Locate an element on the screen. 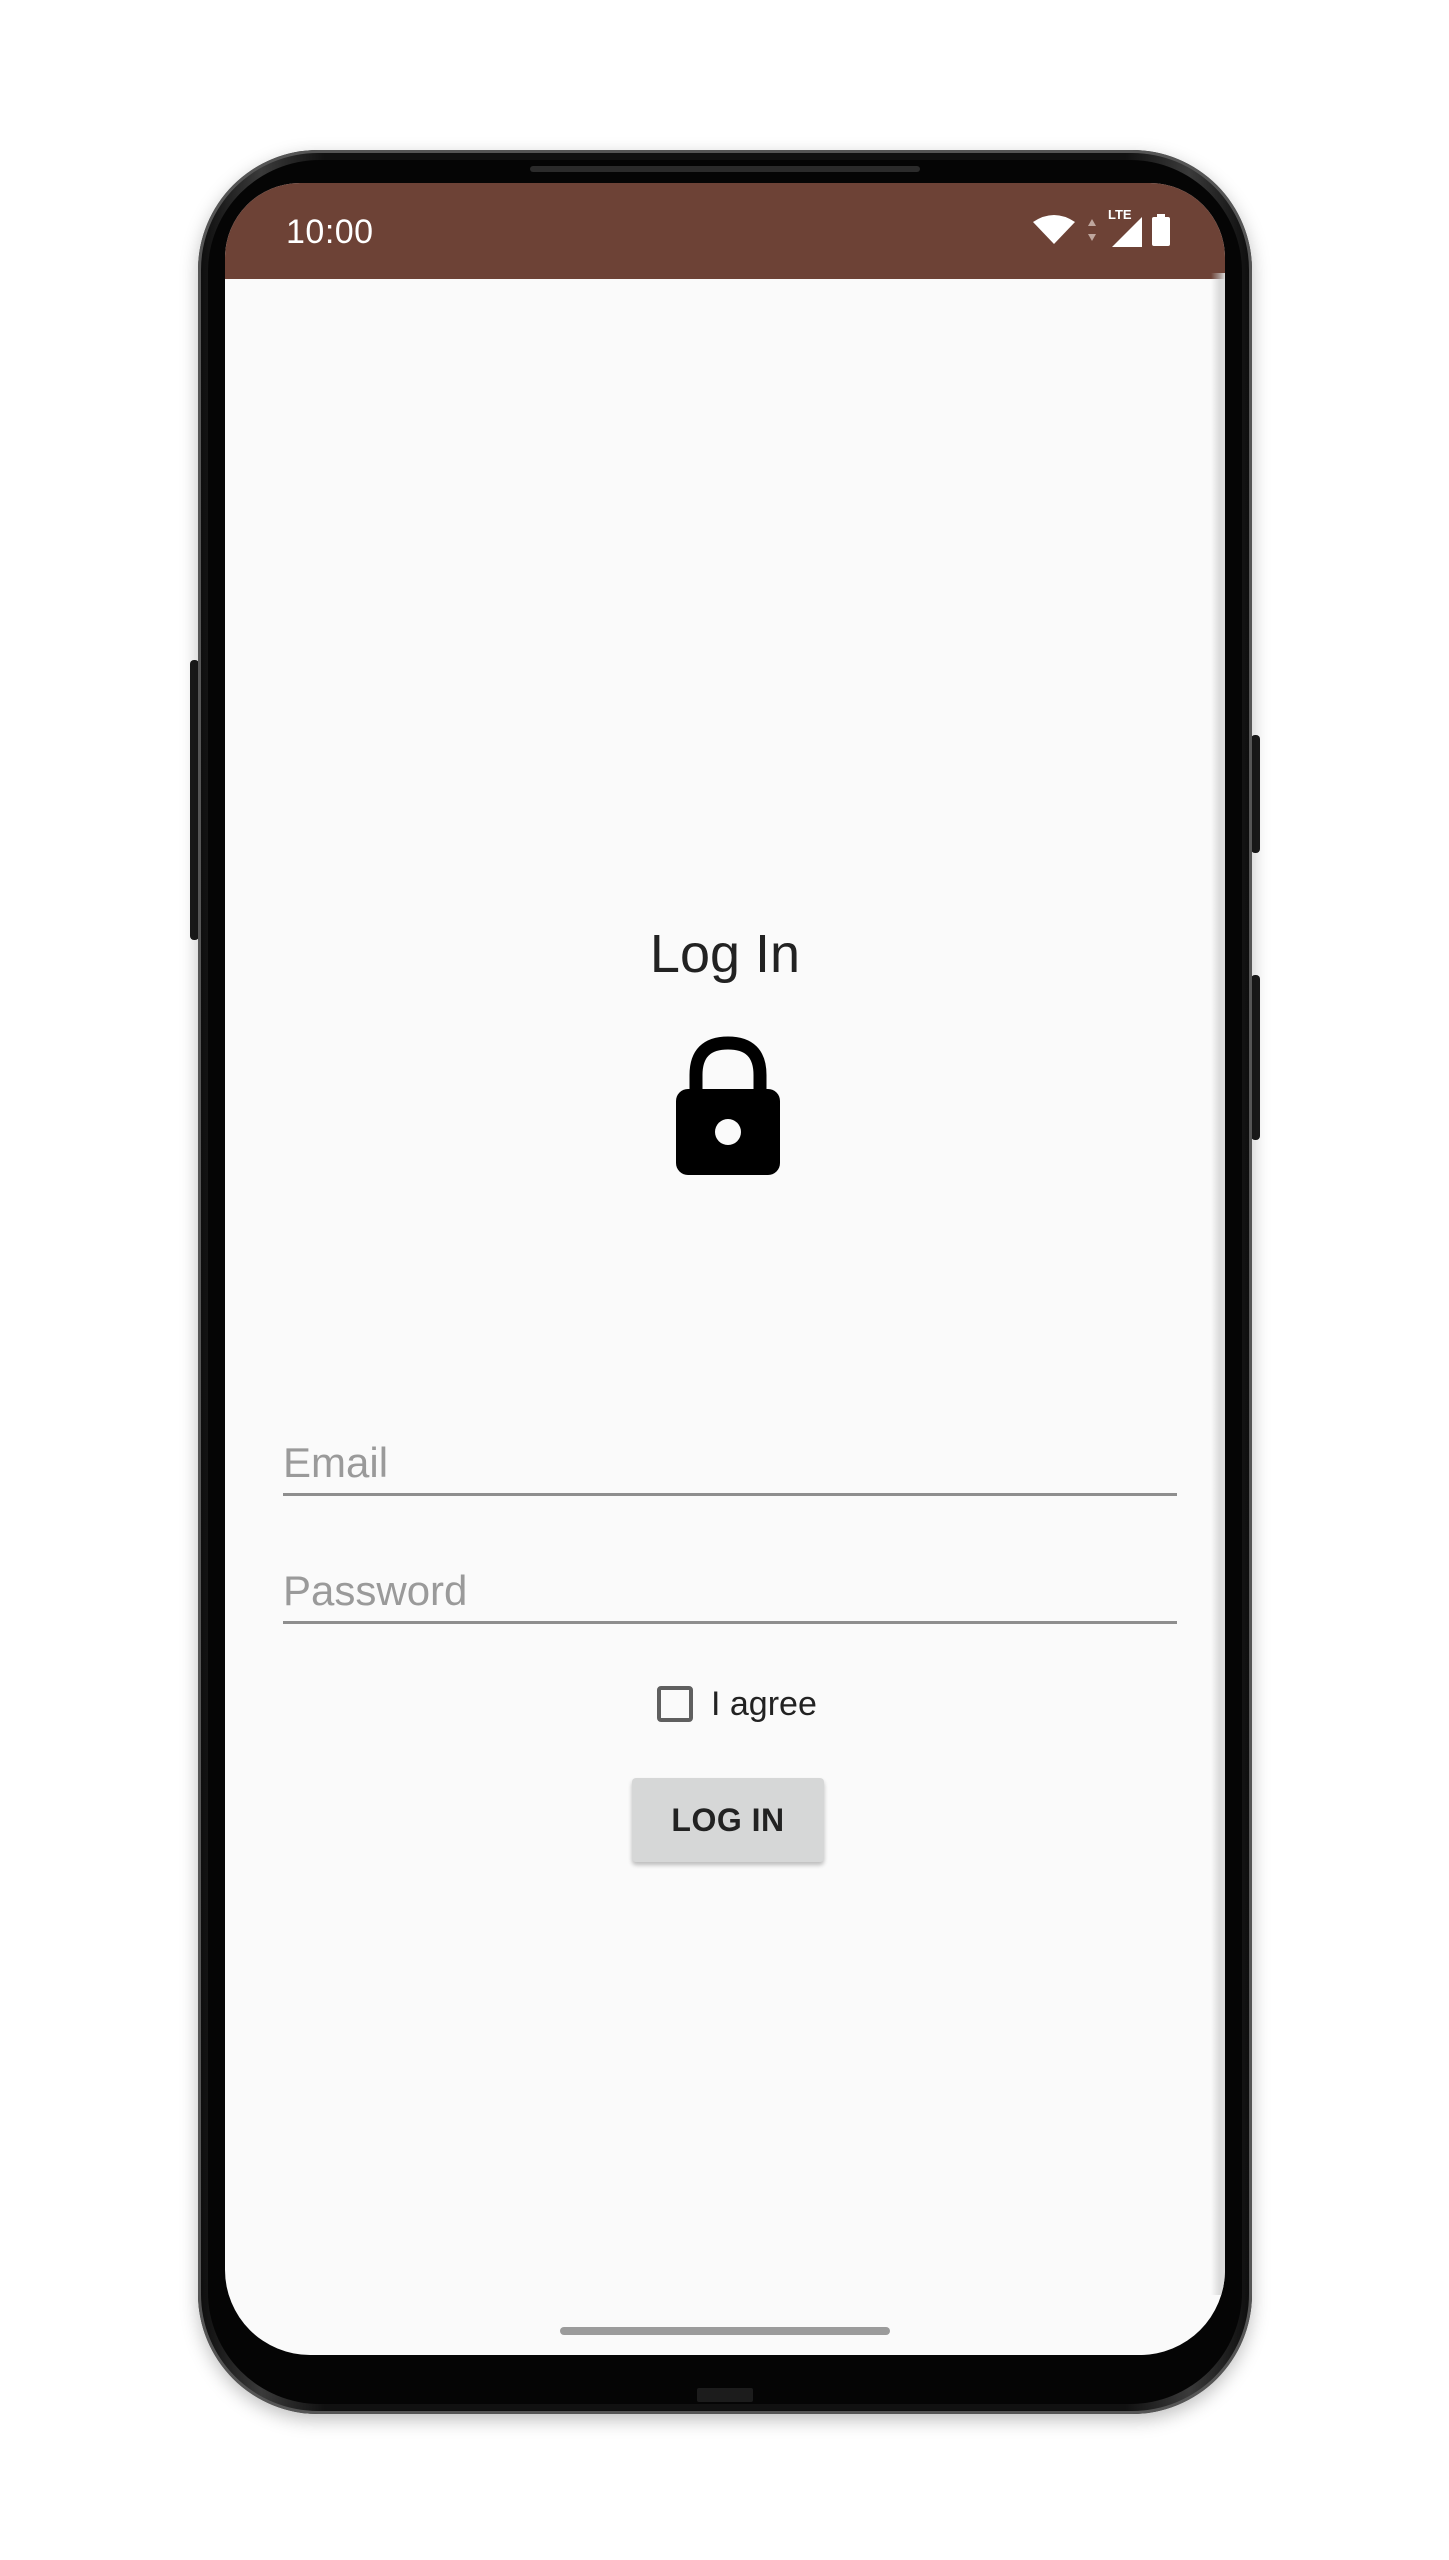  agree-row: I agree is located at coordinates (737, 1704).